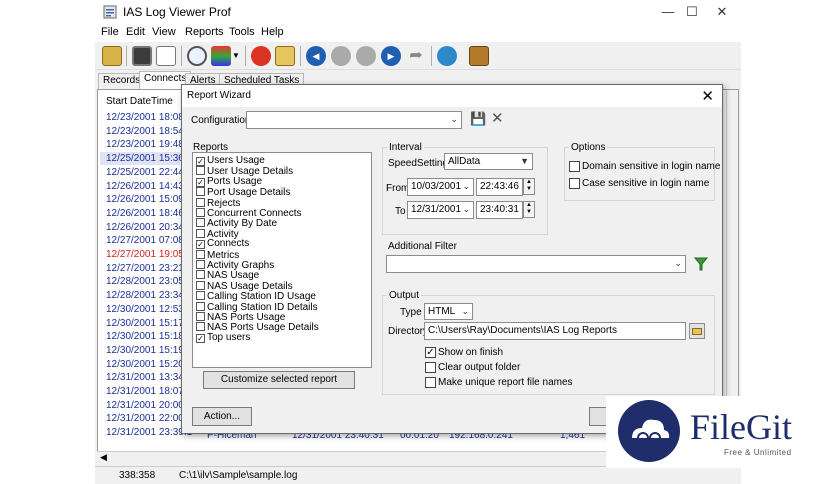  I want to click on table-row: 12/31/2001 23:39:1, so click(149, 432).